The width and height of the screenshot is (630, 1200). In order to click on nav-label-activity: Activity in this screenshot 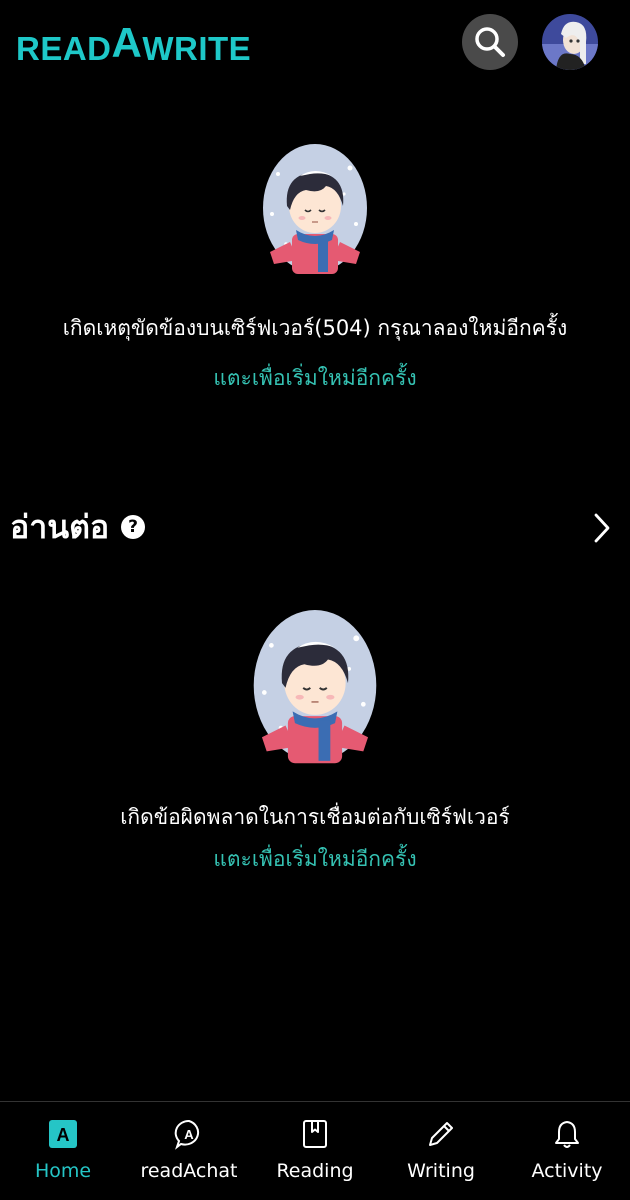, I will do `click(567, 1171)`.